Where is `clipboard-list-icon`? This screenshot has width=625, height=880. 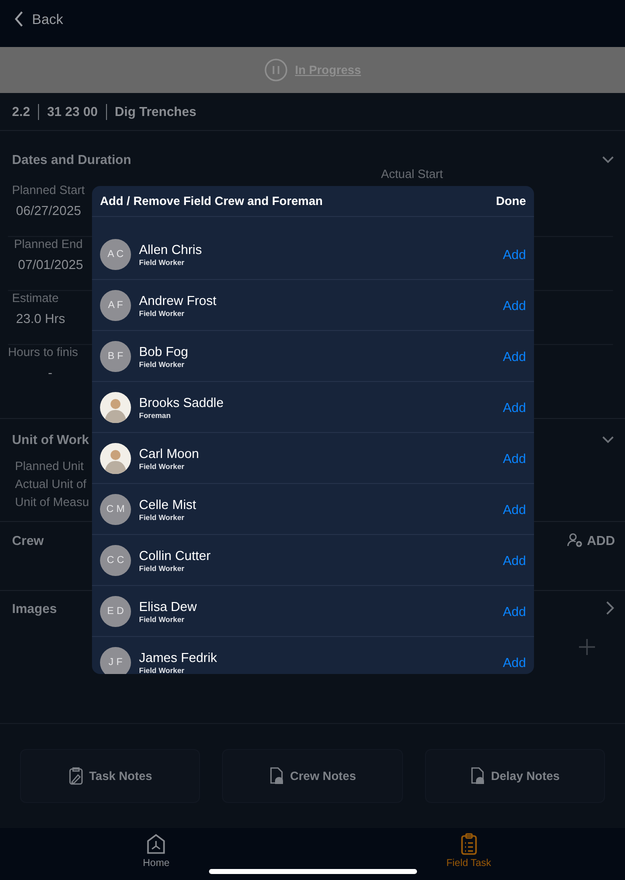 clipboard-list-icon is located at coordinates (469, 844).